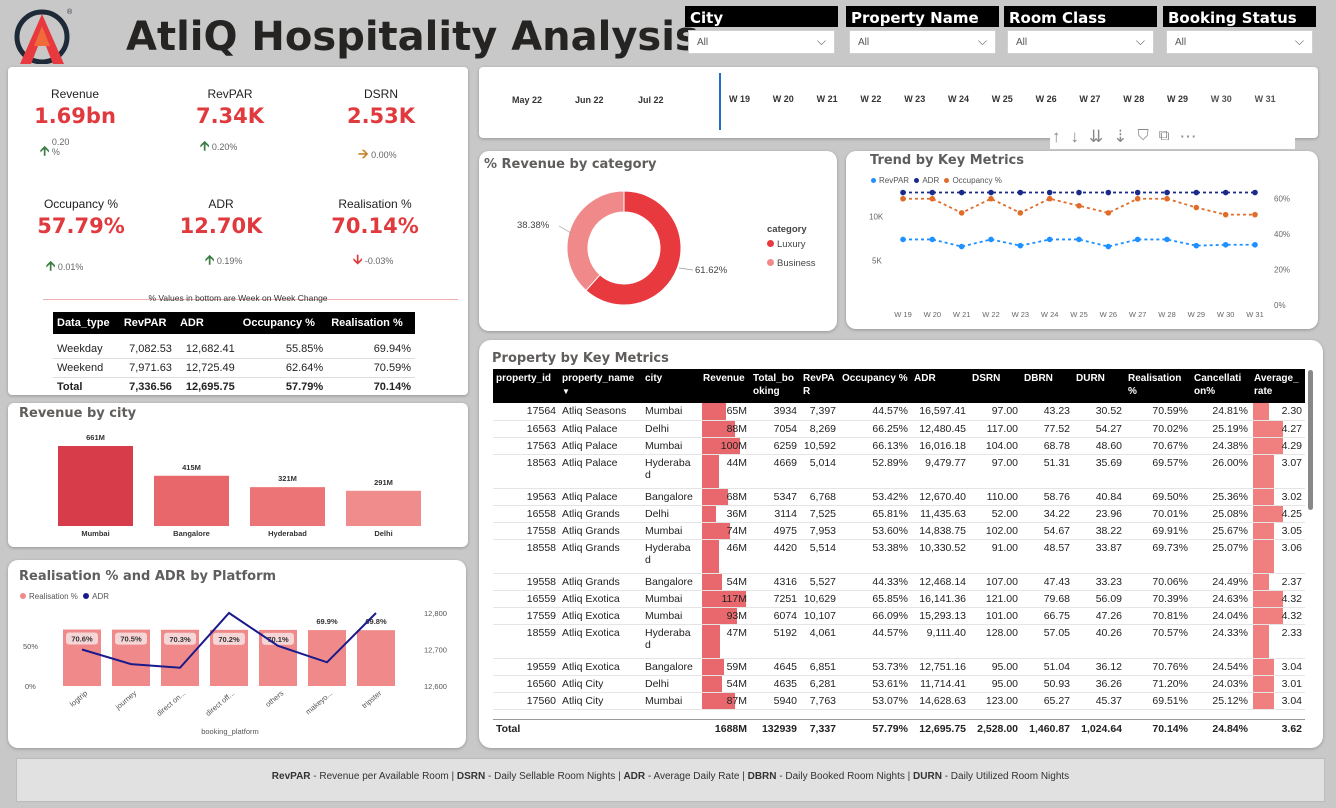 This screenshot has height=808, width=1336. Describe the element at coordinates (982, 41) in the screenshot. I see `chevron-down-icon: ⌵` at that location.